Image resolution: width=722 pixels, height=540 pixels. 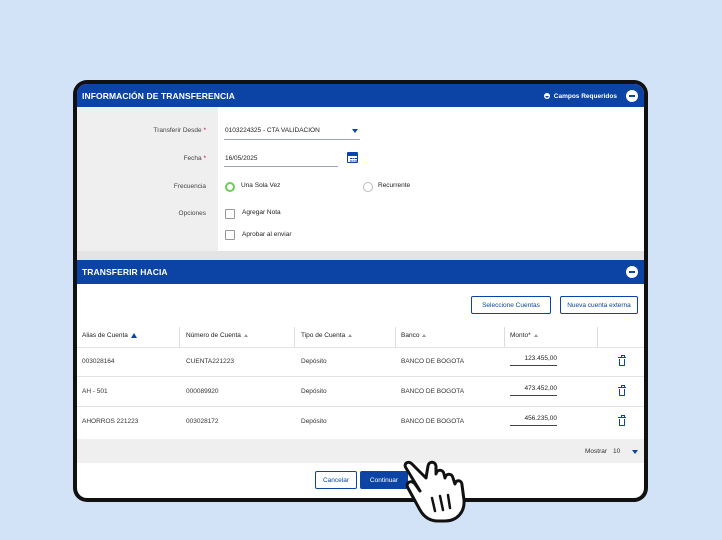 What do you see at coordinates (95, 391) in the screenshot?
I see `cell-alias: AH - 501` at bounding box center [95, 391].